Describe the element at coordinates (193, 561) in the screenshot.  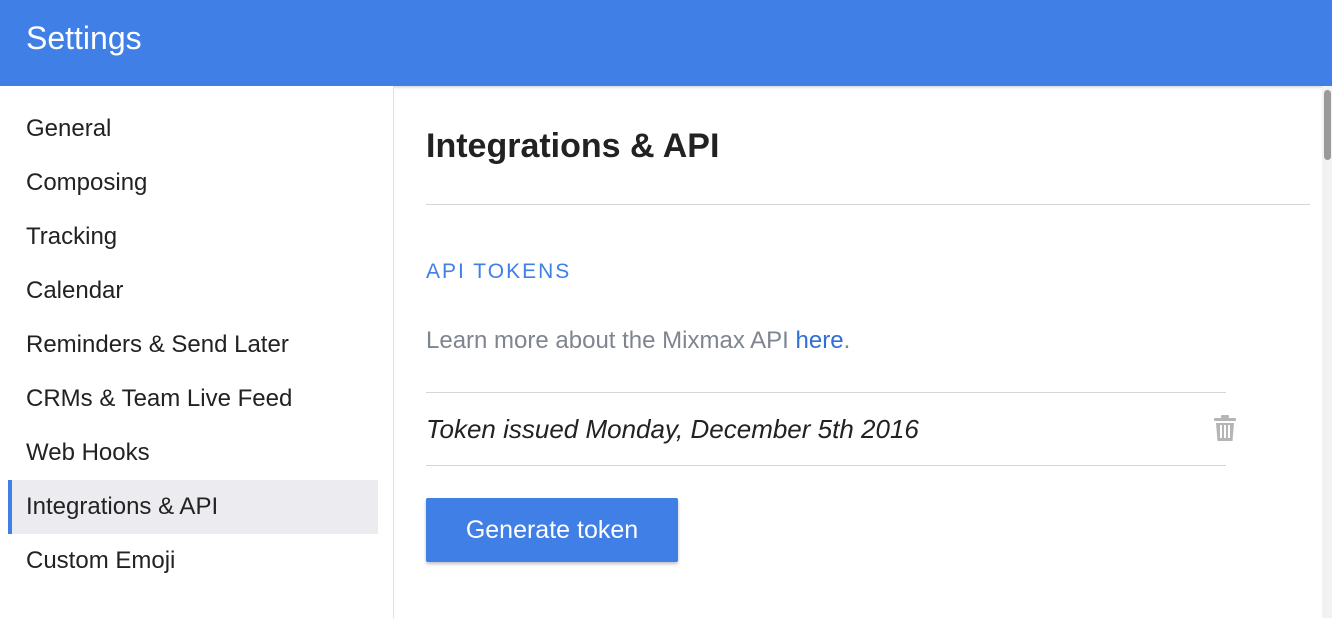
I see `sidebar-item-custom-emoji: Custom Emoji` at that location.